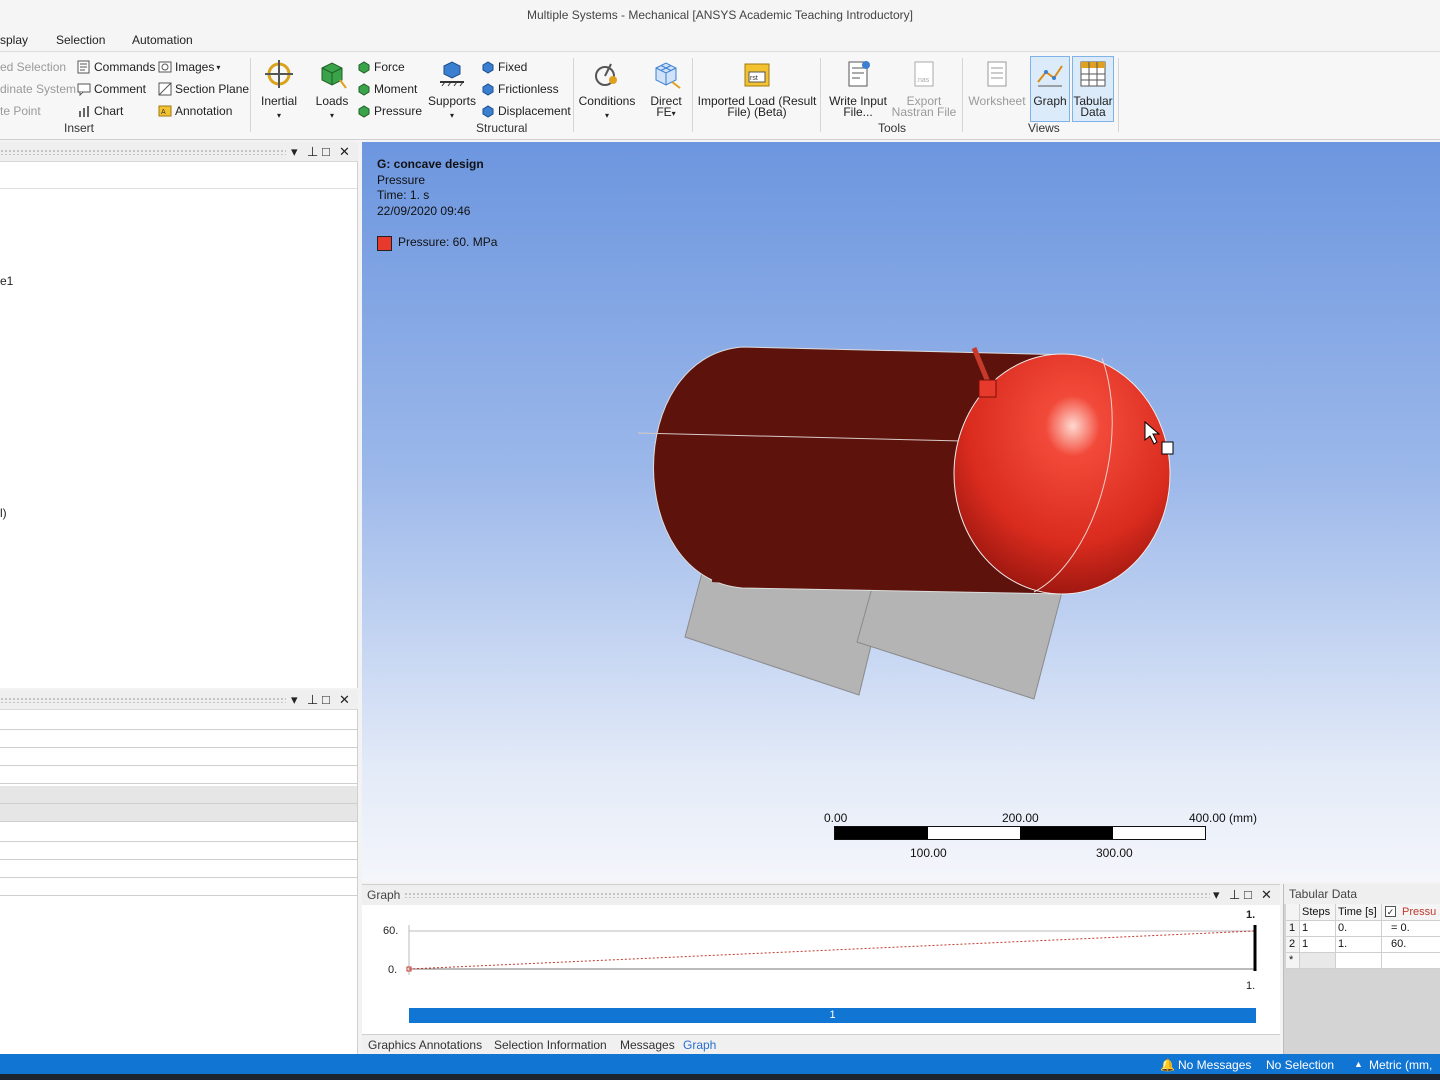 This screenshot has height=1080, width=1440. I want to click on pressure-button: Pressure, so click(389, 111).